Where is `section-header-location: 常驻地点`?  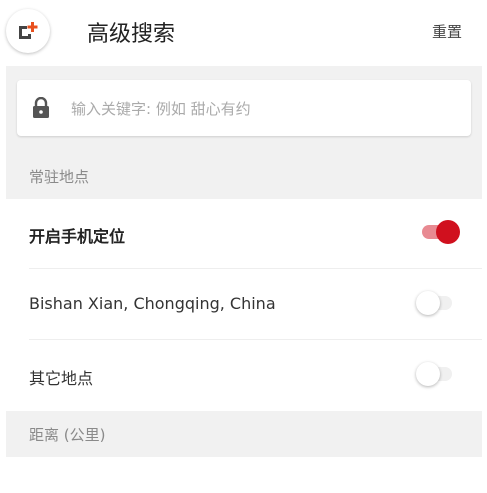 section-header-location: 常驻地点 is located at coordinates (244, 176).